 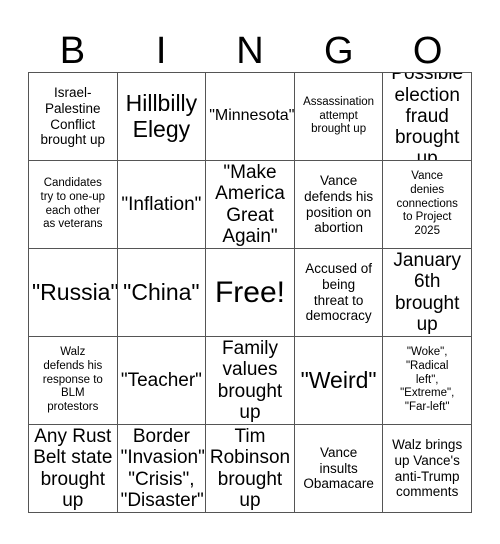 I want to click on bingo-cell: Israel- Palestine Conflict brought up, so click(x=73, y=117).